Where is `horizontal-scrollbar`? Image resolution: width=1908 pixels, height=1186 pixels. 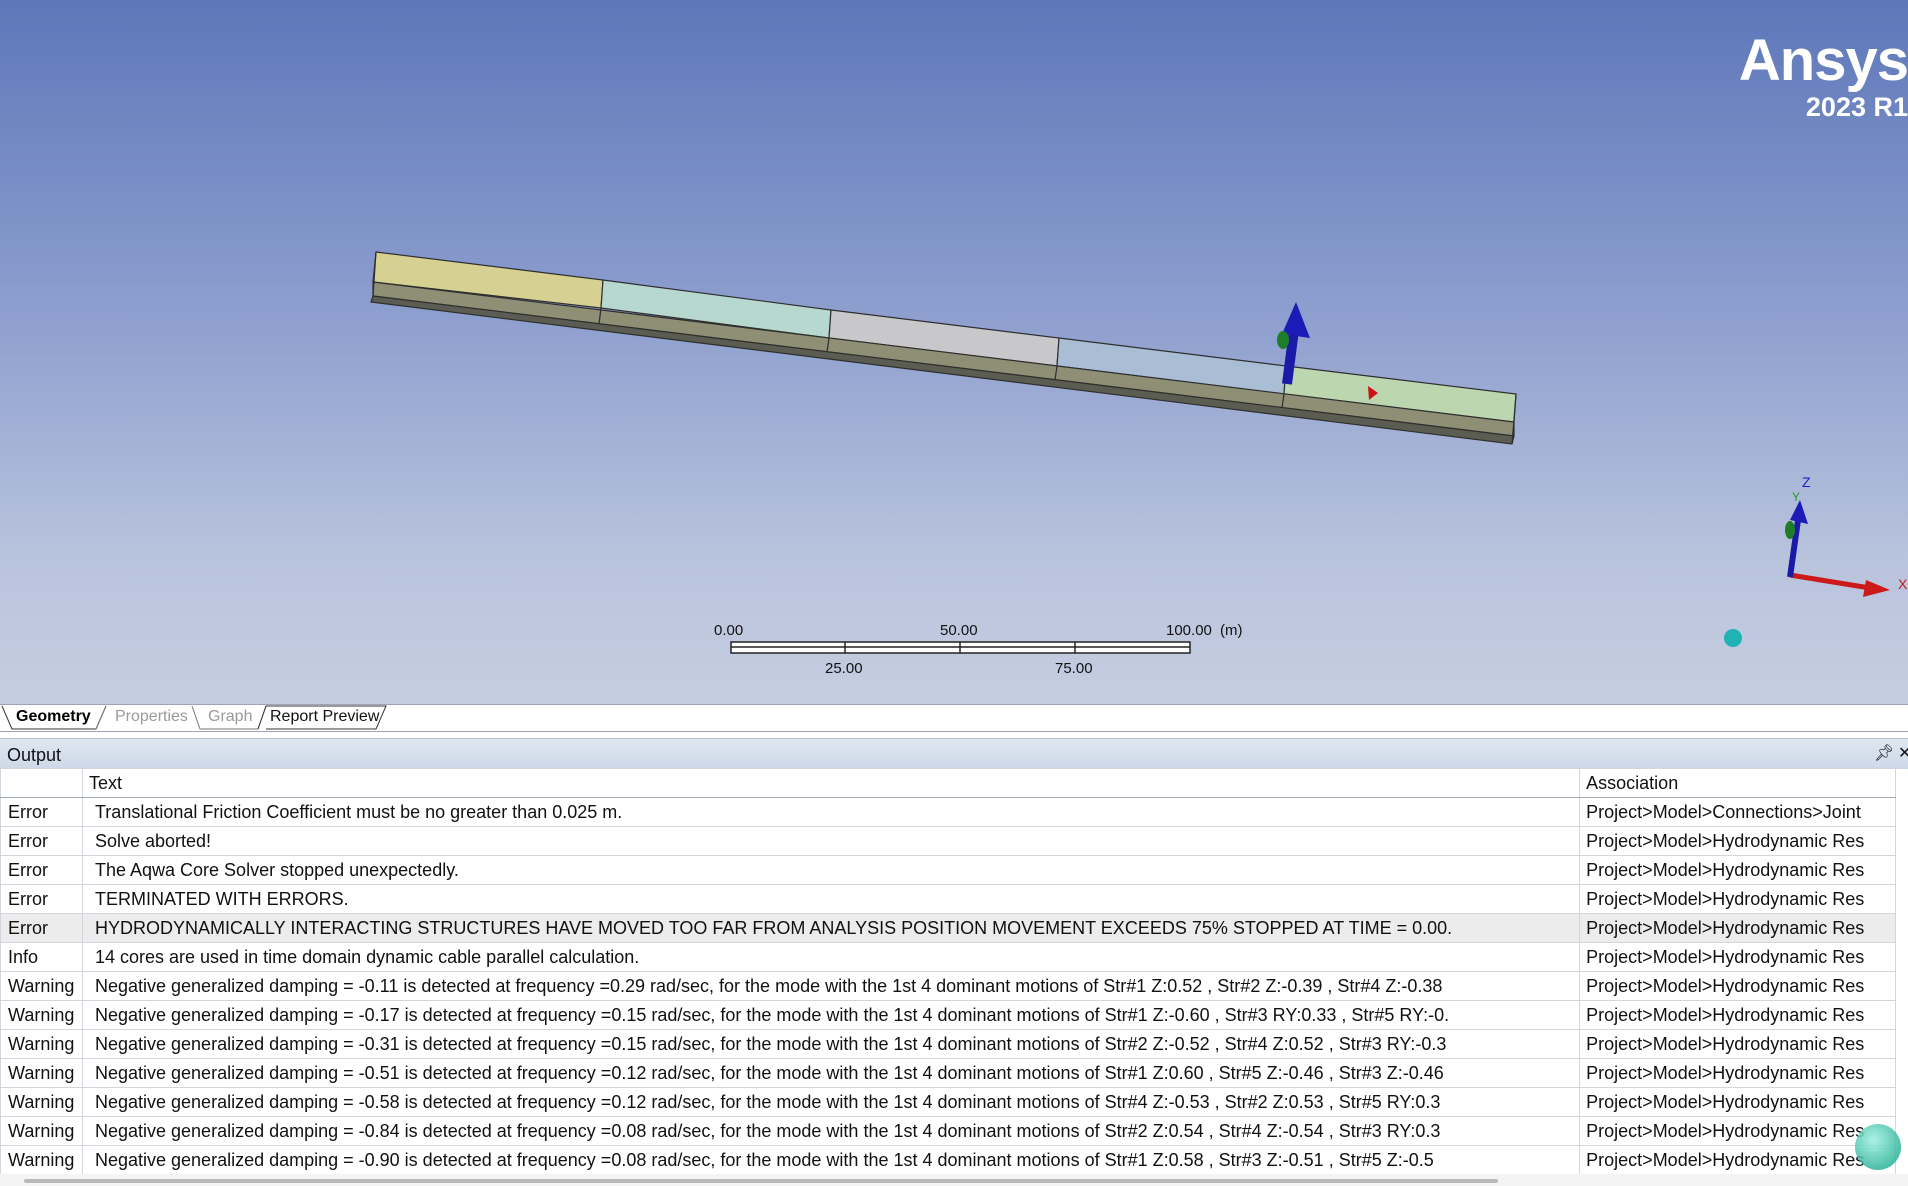
horizontal-scrollbar is located at coordinates (954, 1180).